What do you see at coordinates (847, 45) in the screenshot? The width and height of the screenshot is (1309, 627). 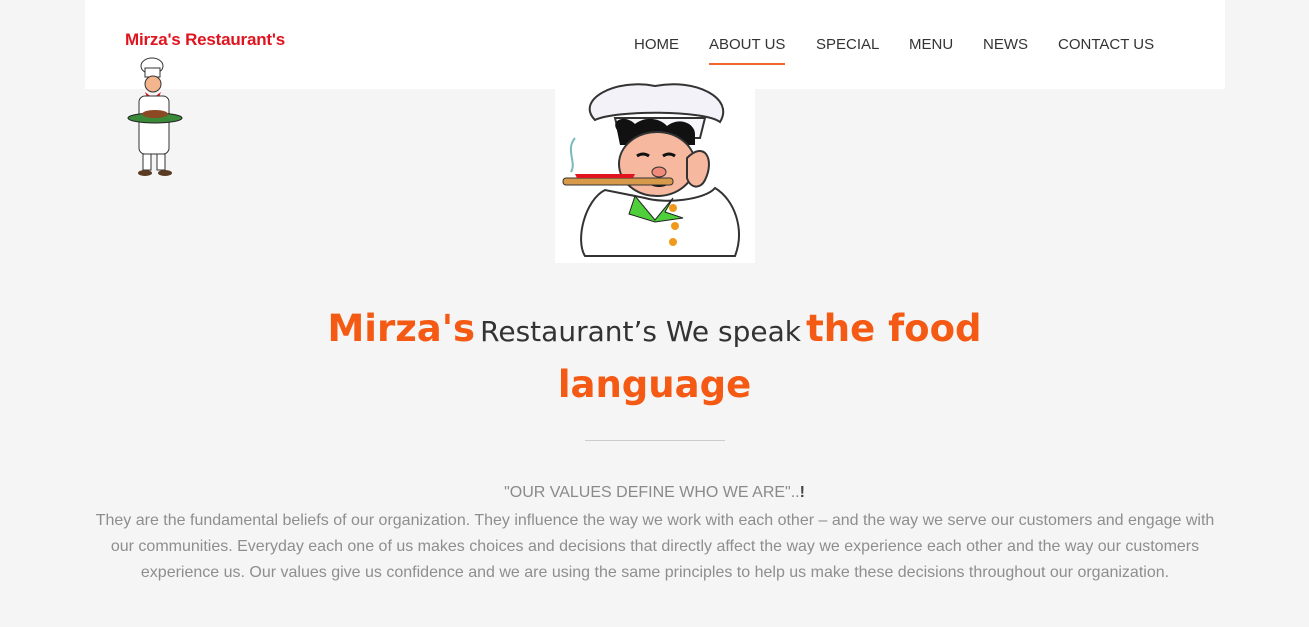 I see `nav-item-special: SPECIAL` at bounding box center [847, 45].